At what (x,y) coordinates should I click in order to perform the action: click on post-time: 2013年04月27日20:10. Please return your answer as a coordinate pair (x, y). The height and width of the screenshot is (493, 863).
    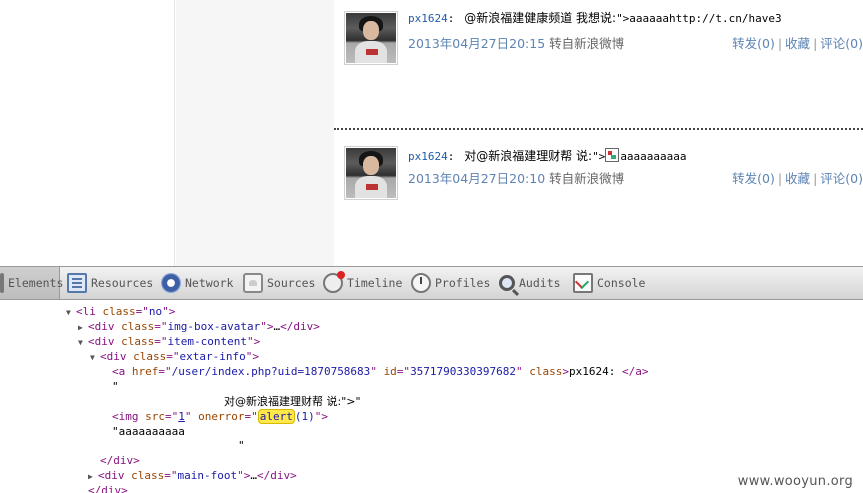
    Looking at the image, I should click on (476, 178).